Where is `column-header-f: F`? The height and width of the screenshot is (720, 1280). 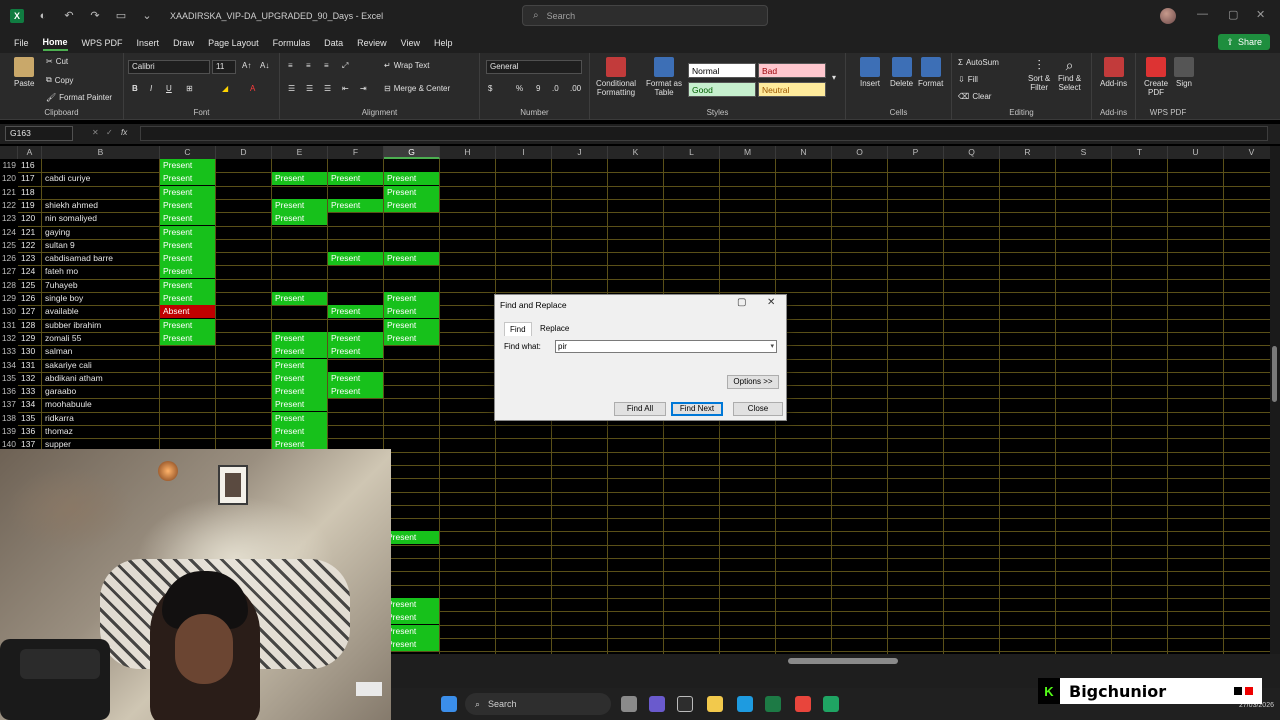
column-header-f: F is located at coordinates (356, 152).